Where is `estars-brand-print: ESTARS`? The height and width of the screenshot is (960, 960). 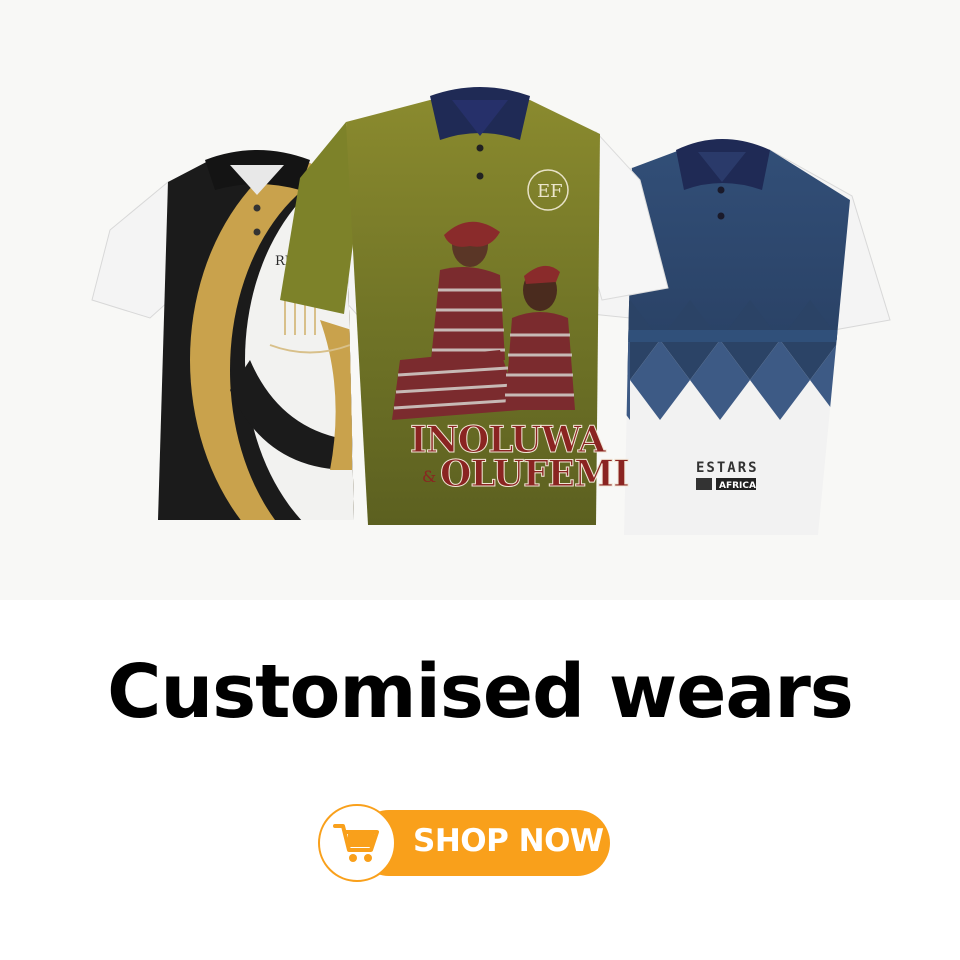 estars-brand-print: ESTARS is located at coordinates (727, 468).